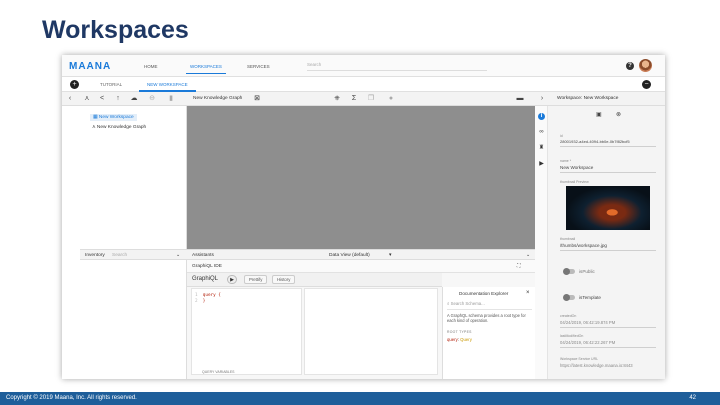 The height and width of the screenshot is (405, 720). What do you see at coordinates (133, 319) in the screenshot?
I see `inventory-list` at bounding box center [133, 319].